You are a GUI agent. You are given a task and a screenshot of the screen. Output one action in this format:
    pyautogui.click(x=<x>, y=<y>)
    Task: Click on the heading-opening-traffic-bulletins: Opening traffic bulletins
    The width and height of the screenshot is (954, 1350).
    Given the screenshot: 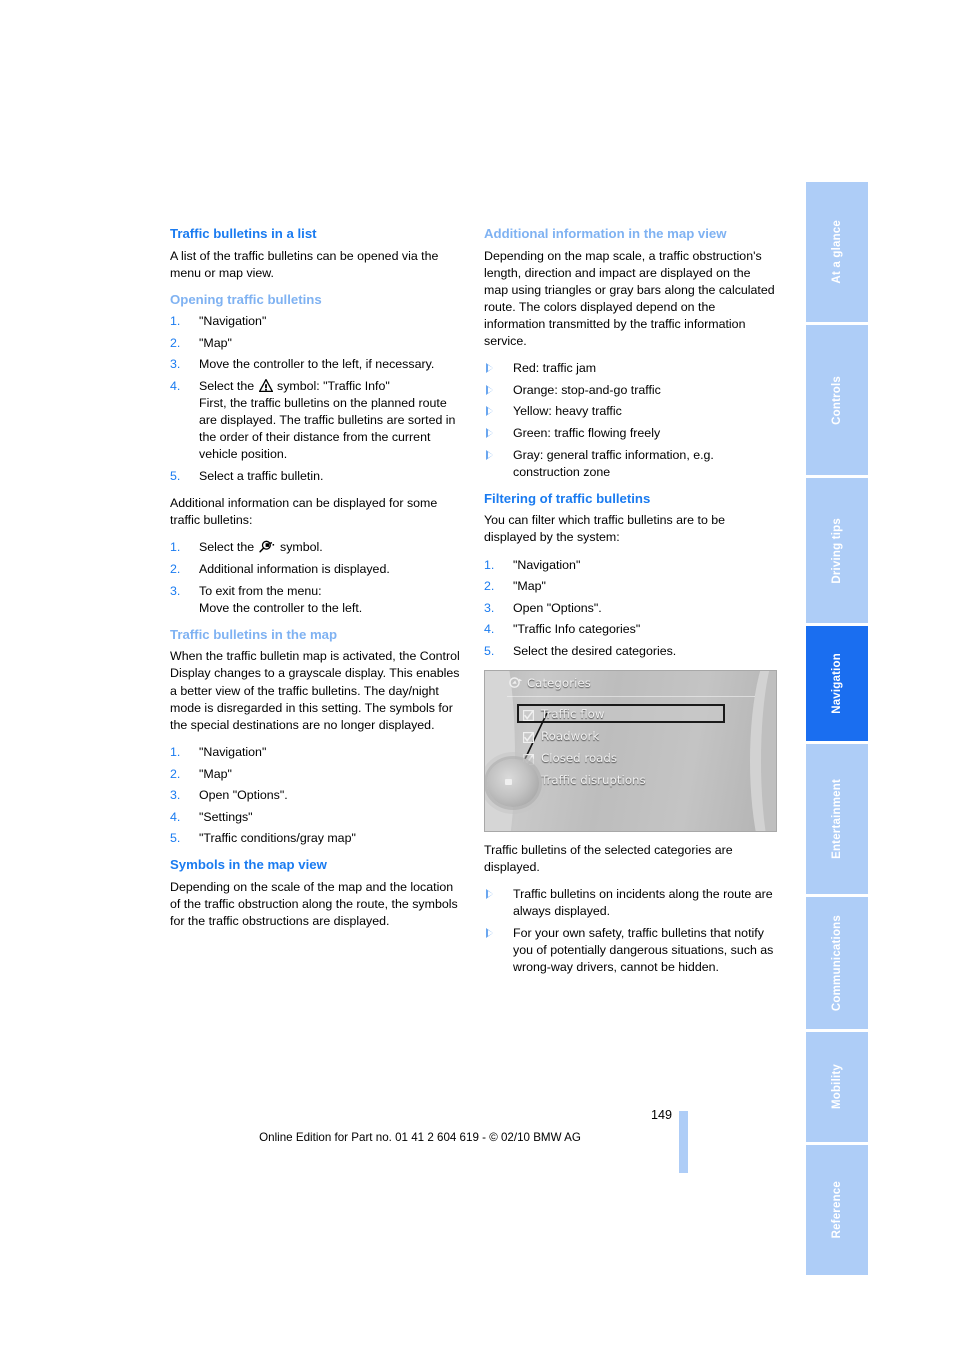 What is the action you would take?
    pyautogui.click(x=246, y=299)
    